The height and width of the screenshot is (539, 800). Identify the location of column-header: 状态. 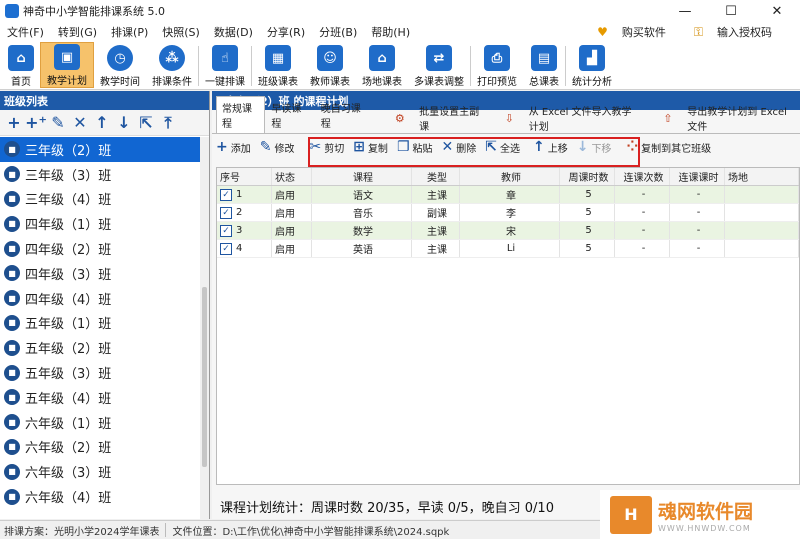
(292, 176).